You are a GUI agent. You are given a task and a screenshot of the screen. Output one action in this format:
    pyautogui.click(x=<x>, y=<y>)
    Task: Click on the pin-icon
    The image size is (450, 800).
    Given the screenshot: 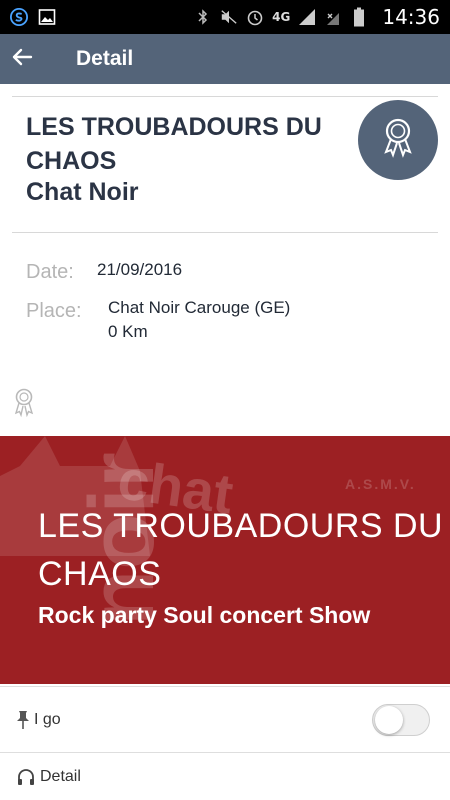 What is the action you would take?
    pyautogui.click(x=23, y=720)
    